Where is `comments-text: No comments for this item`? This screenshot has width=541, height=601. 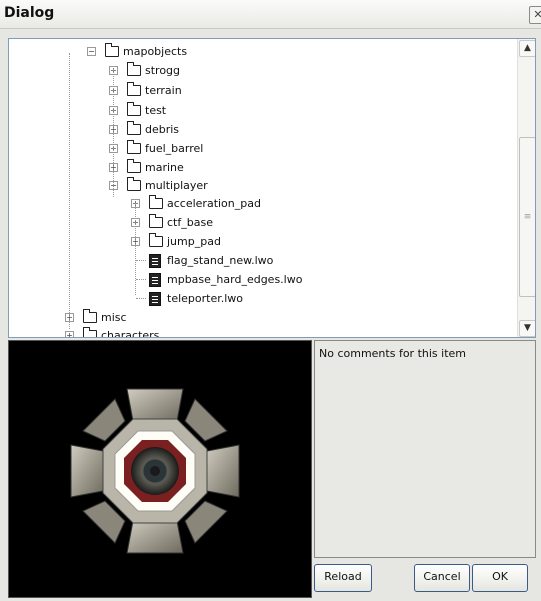 comments-text: No comments for this item is located at coordinates (392, 353).